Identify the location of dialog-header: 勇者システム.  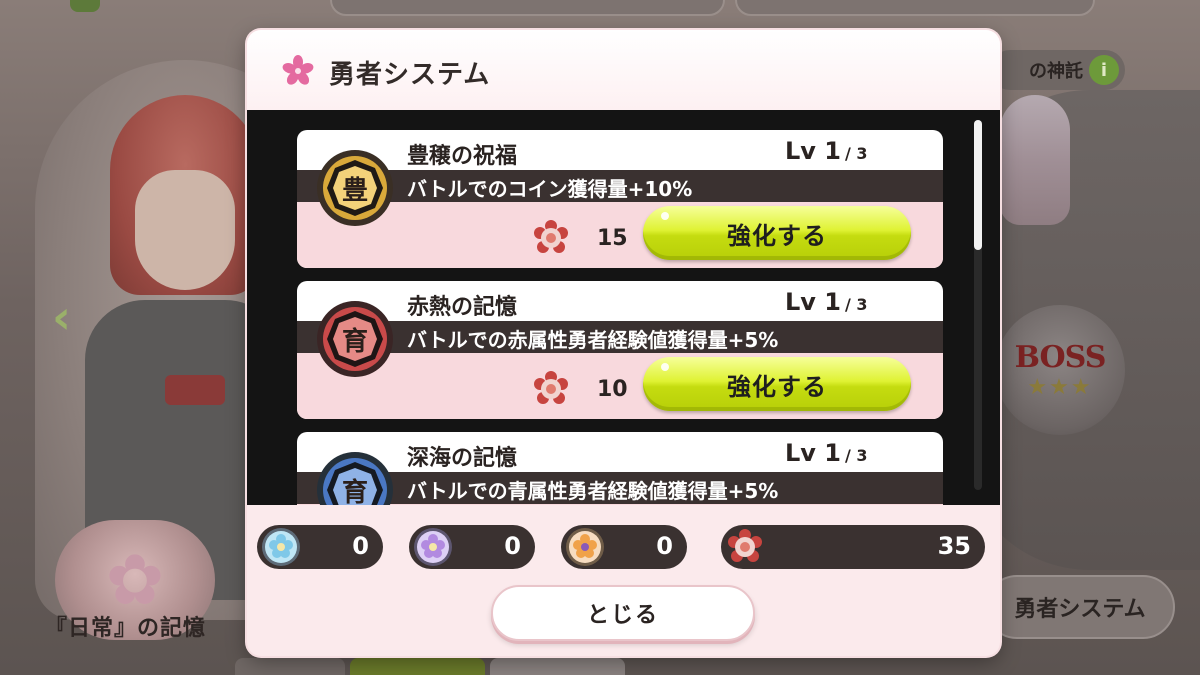
(623, 70).